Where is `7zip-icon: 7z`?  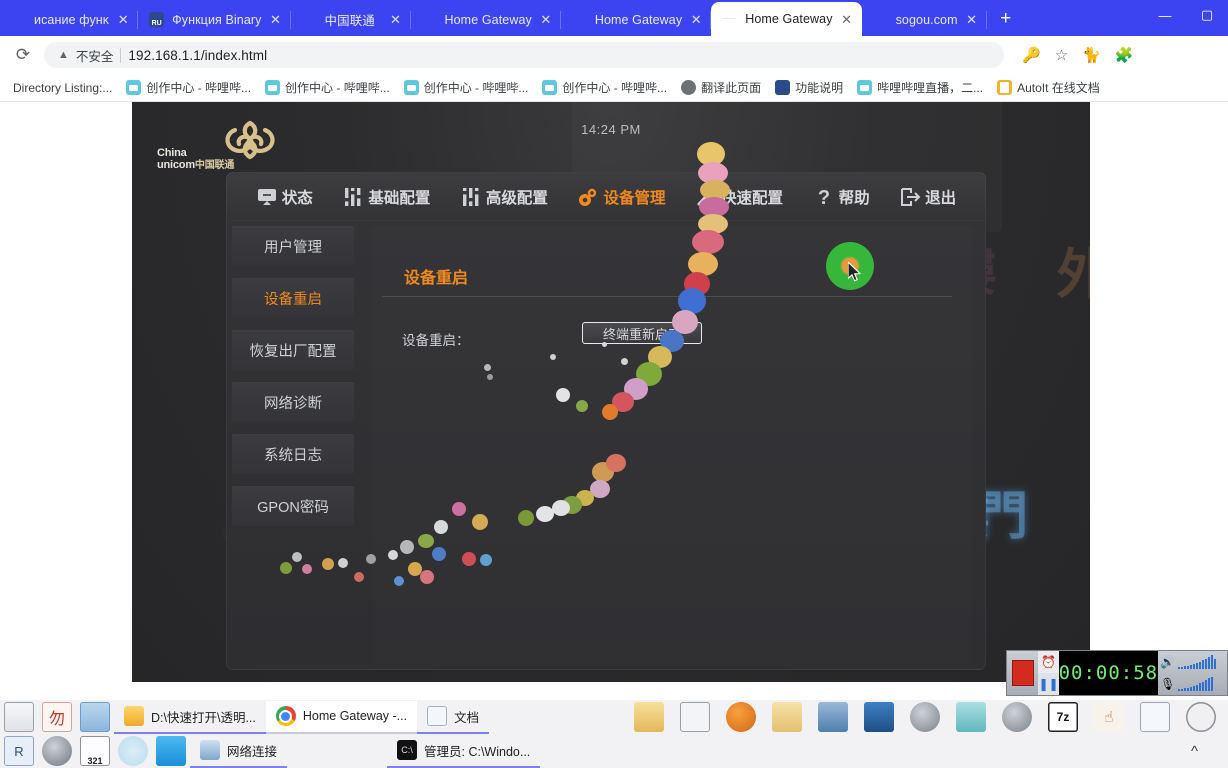 7zip-icon: 7z is located at coordinates (1063, 717).